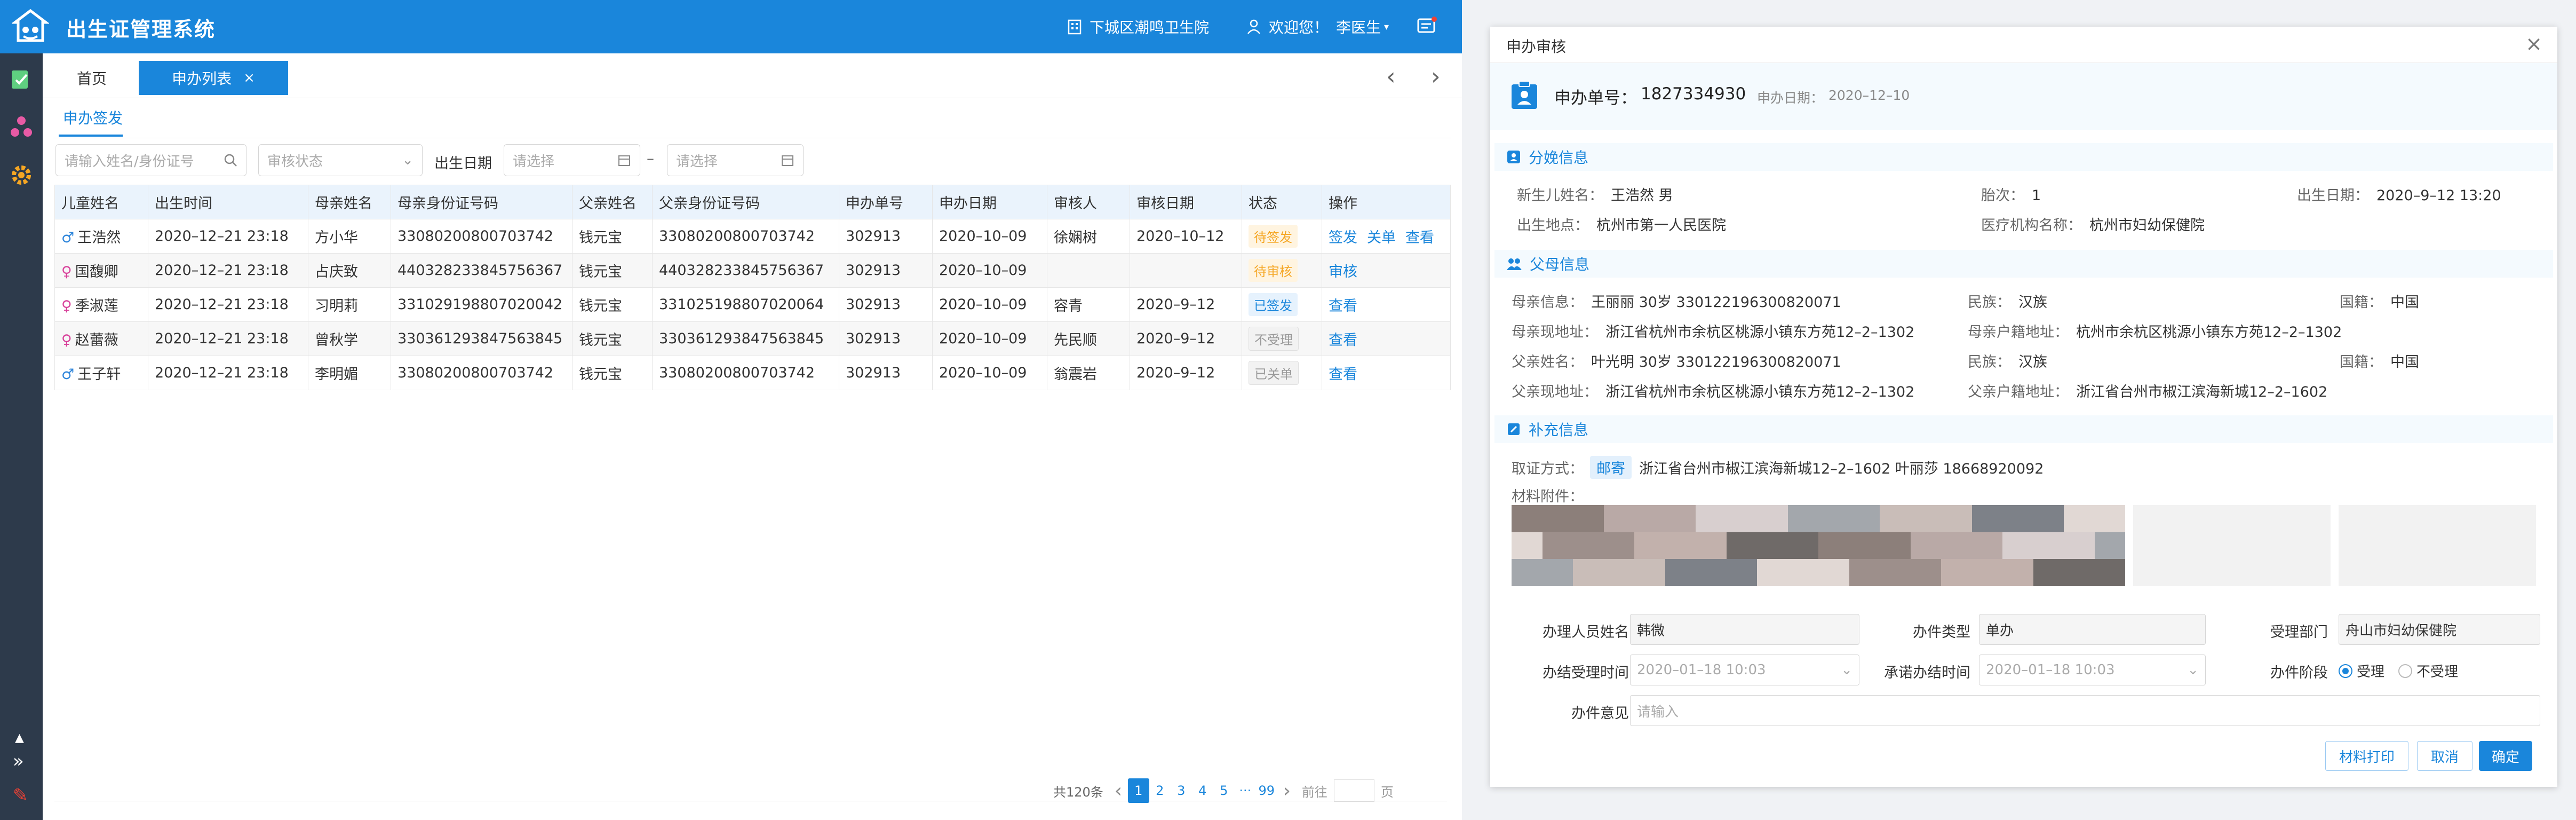 The image size is (2576, 820). What do you see at coordinates (1181, 790) in the screenshot?
I see `page-3: 3` at bounding box center [1181, 790].